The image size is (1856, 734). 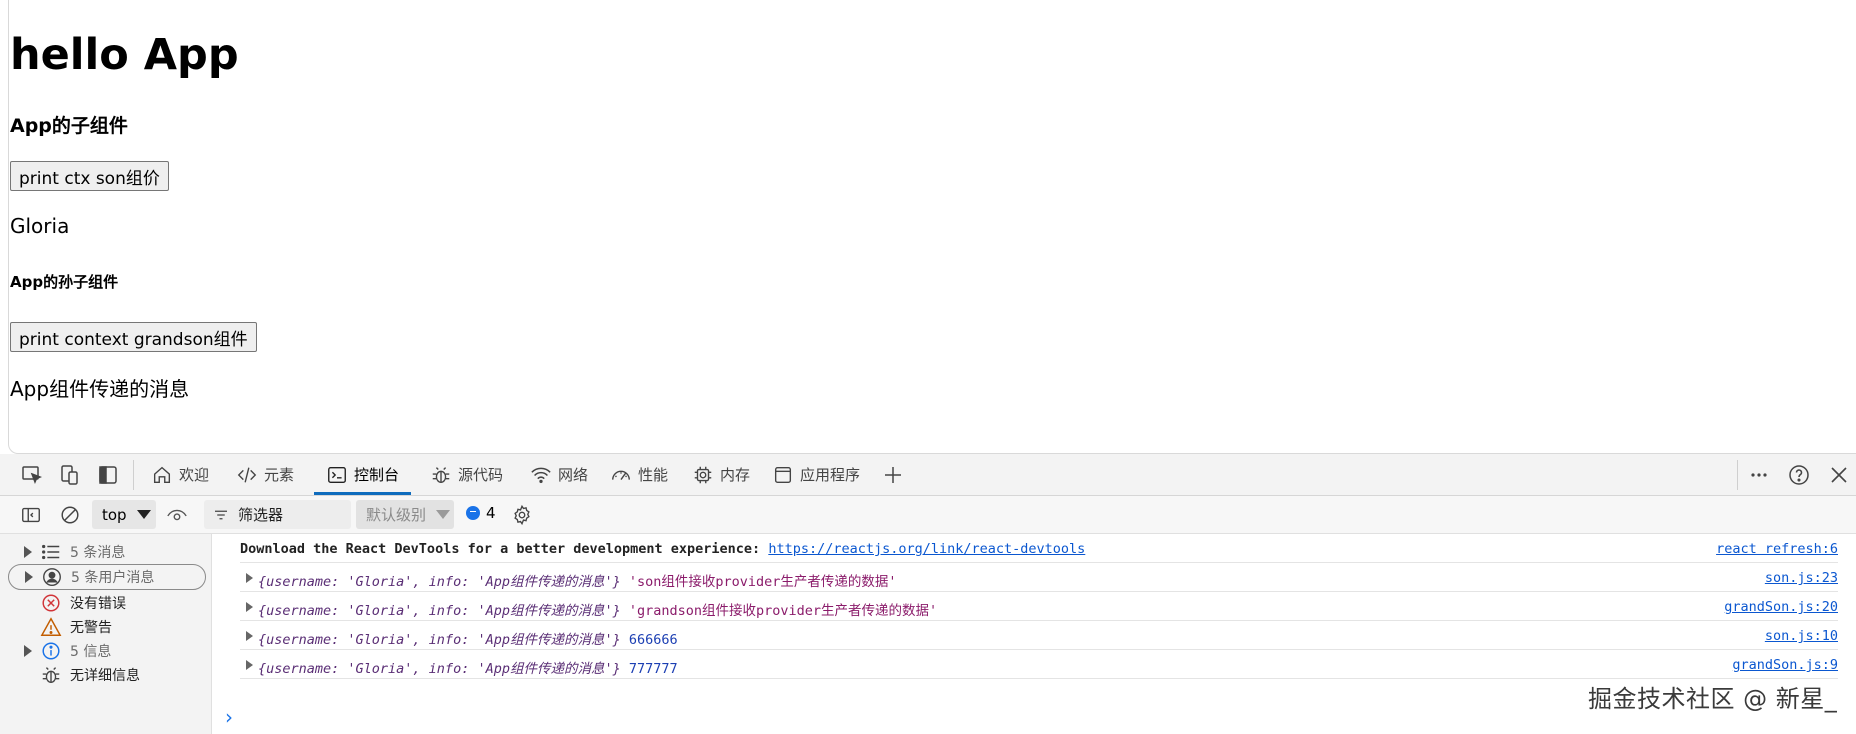 What do you see at coordinates (893, 475) in the screenshot?
I see `add-tab-icon` at bounding box center [893, 475].